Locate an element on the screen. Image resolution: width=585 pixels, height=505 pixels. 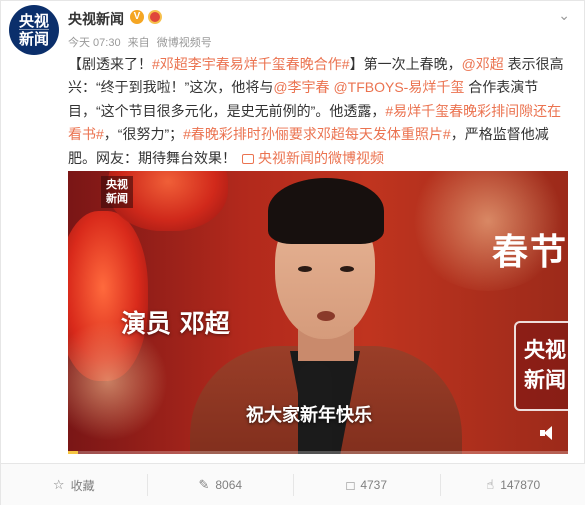
topic-link: #邓超李宇春易烊千玺春晚合作# is located at coordinates (251, 64).